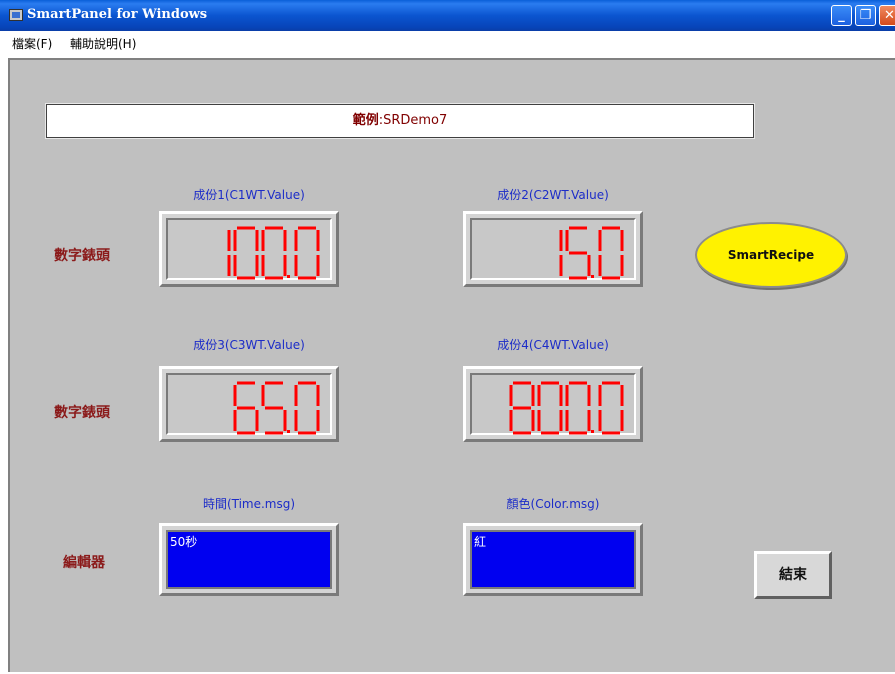 The image size is (895, 674). I want to click on meter-c1-digits, so click(273, 253).